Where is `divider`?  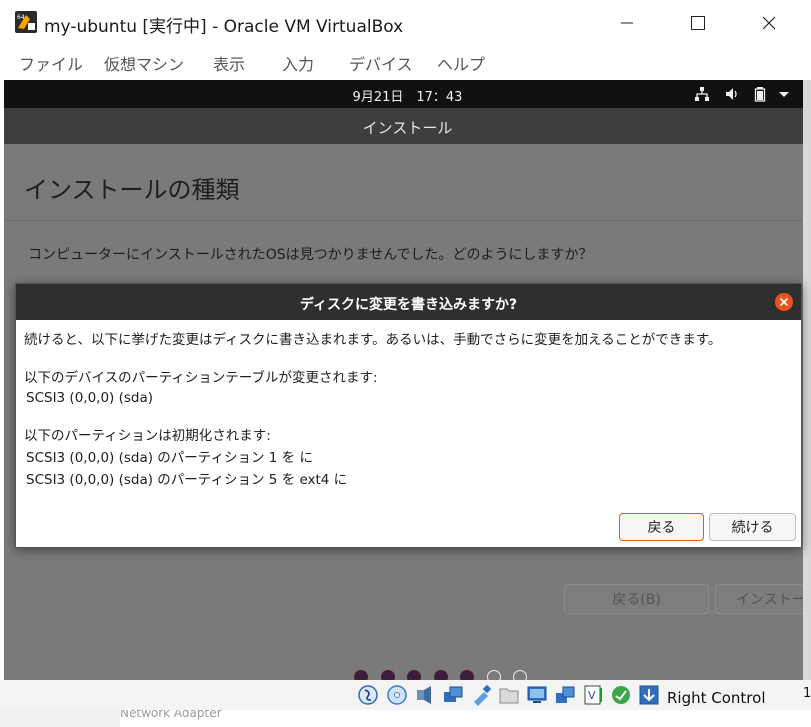
divider is located at coordinates (407, 220).